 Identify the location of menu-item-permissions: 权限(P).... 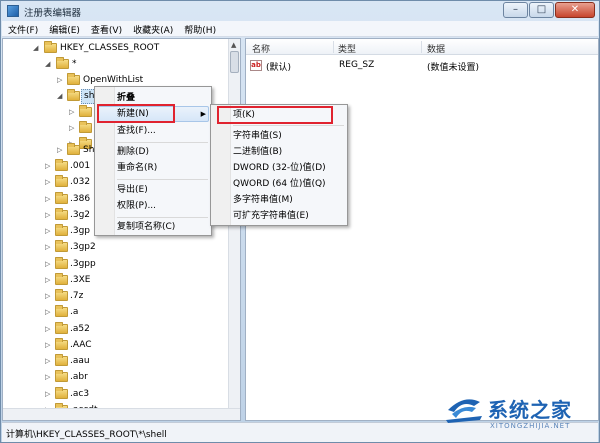
(136, 206).